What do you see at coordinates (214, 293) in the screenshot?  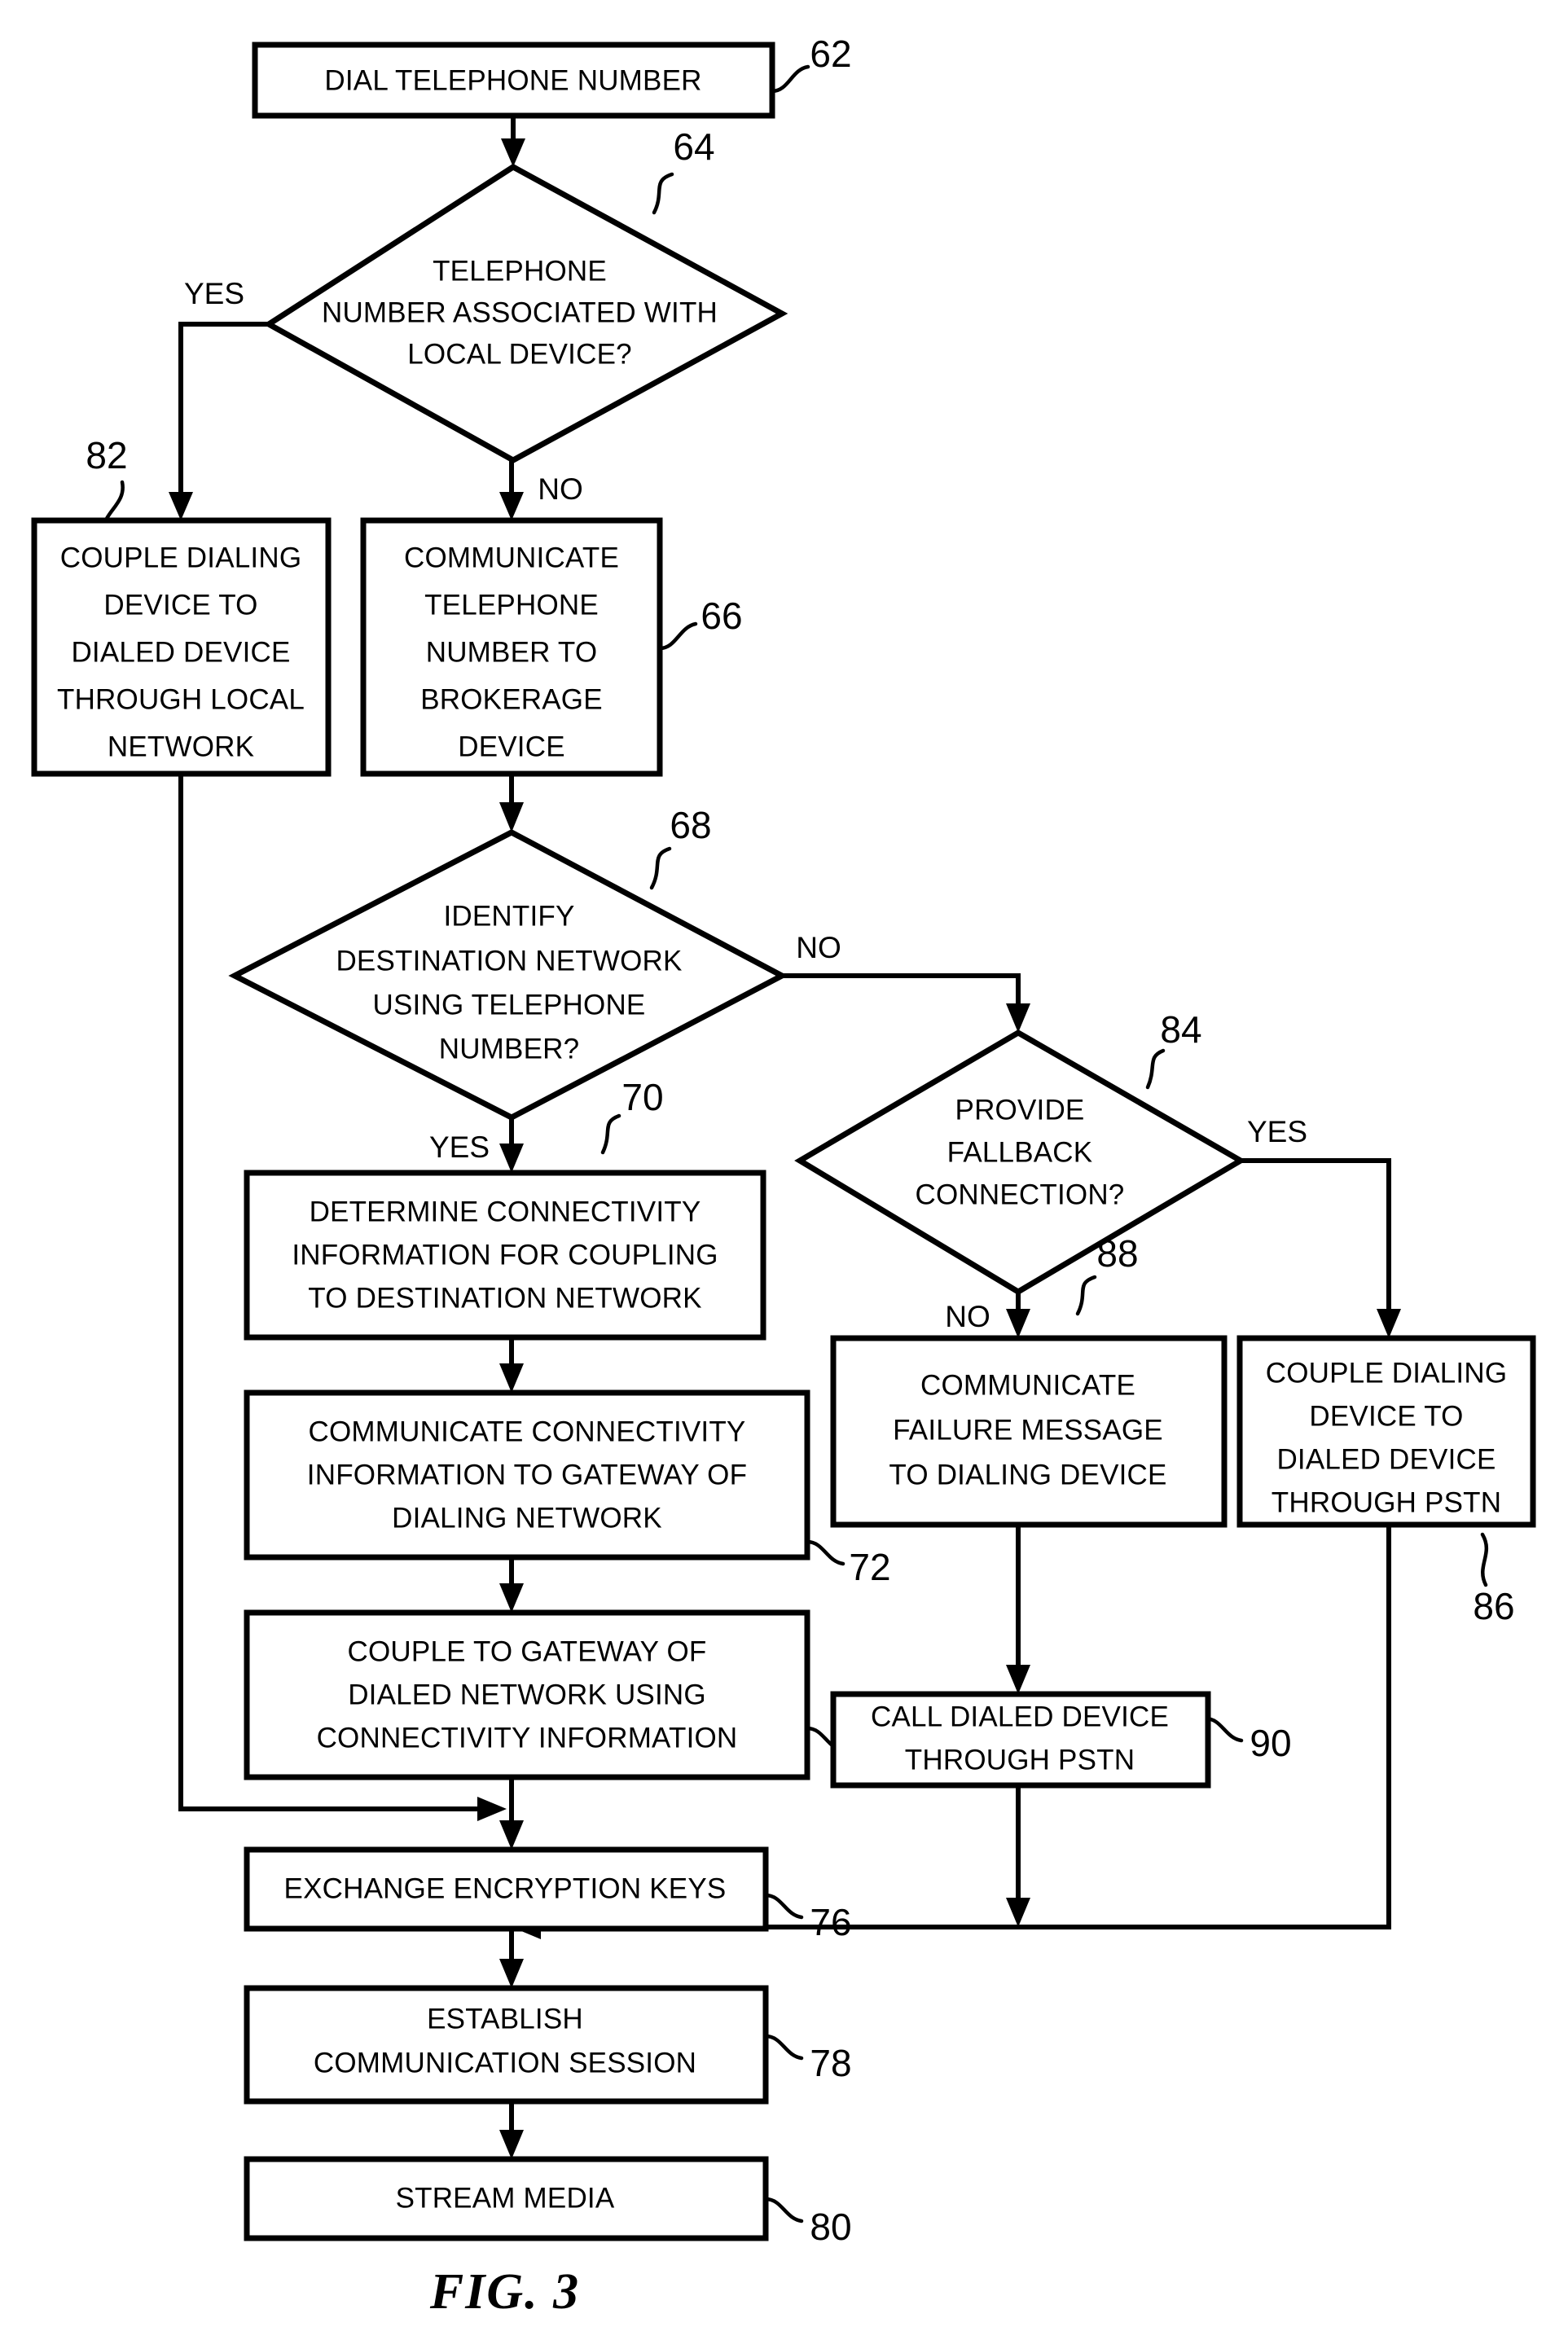 I see `branch-label-64-yes: YES` at bounding box center [214, 293].